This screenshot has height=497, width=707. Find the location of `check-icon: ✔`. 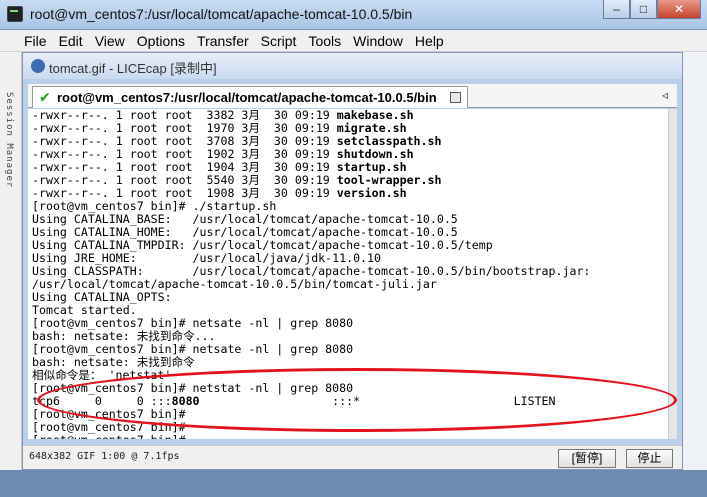

check-icon: ✔ is located at coordinates (45, 97).